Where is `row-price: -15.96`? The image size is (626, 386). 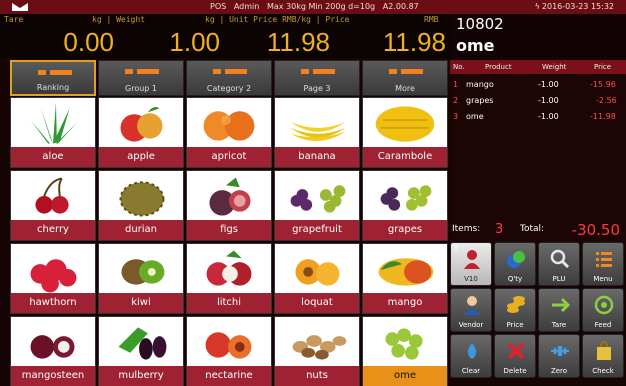
row-price: -15.96 is located at coordinates (603, 84).